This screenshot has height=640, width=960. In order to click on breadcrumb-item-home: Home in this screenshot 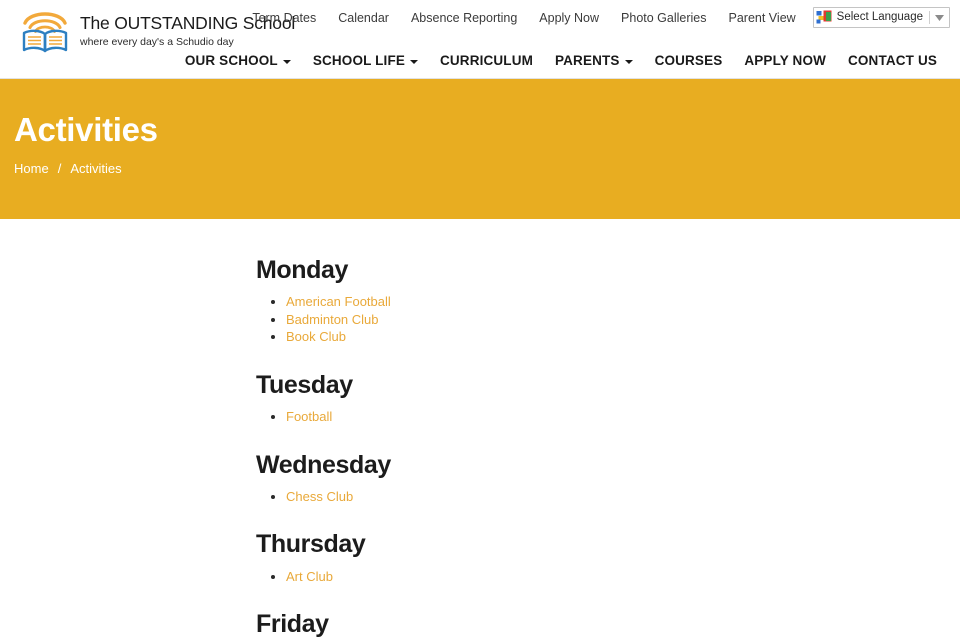, I will do `click(31, 168)`.